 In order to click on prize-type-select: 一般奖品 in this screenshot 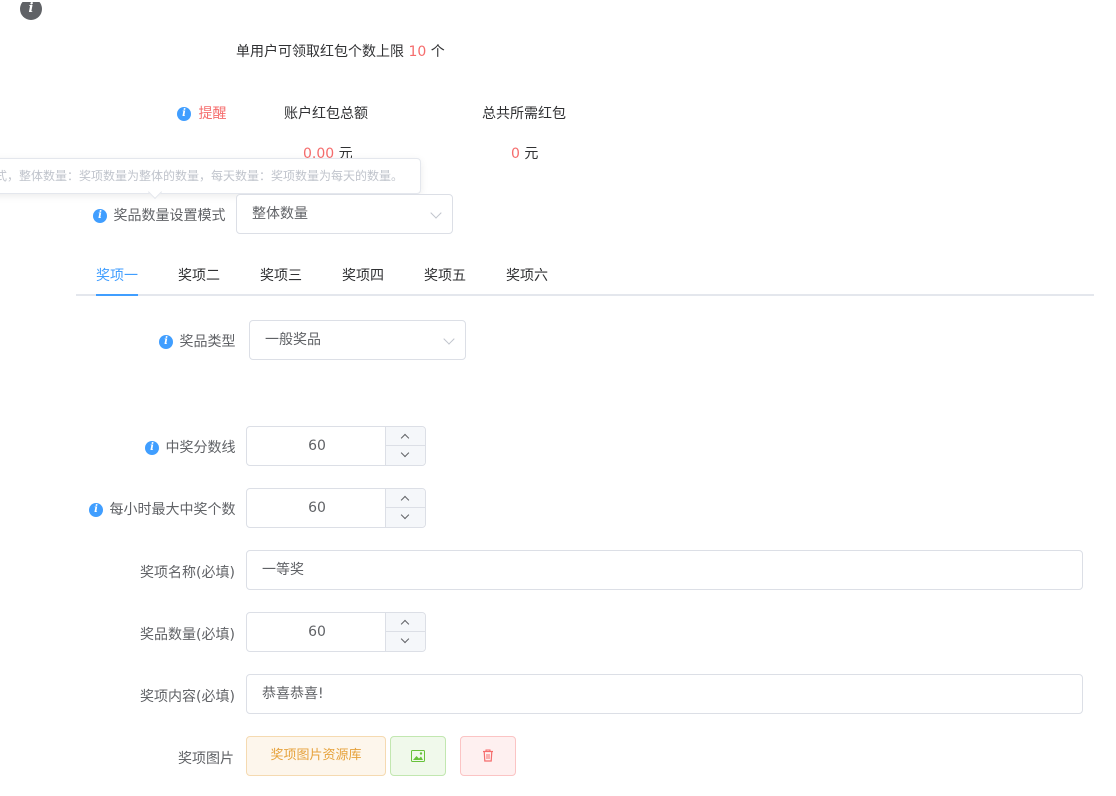, I will do `click(357, 340)`.